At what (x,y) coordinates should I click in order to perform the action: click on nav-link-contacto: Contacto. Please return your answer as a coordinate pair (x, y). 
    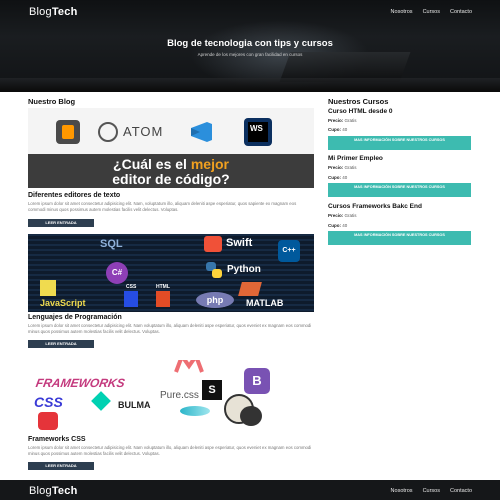
    Looking at the image, I should click on (461, 12).